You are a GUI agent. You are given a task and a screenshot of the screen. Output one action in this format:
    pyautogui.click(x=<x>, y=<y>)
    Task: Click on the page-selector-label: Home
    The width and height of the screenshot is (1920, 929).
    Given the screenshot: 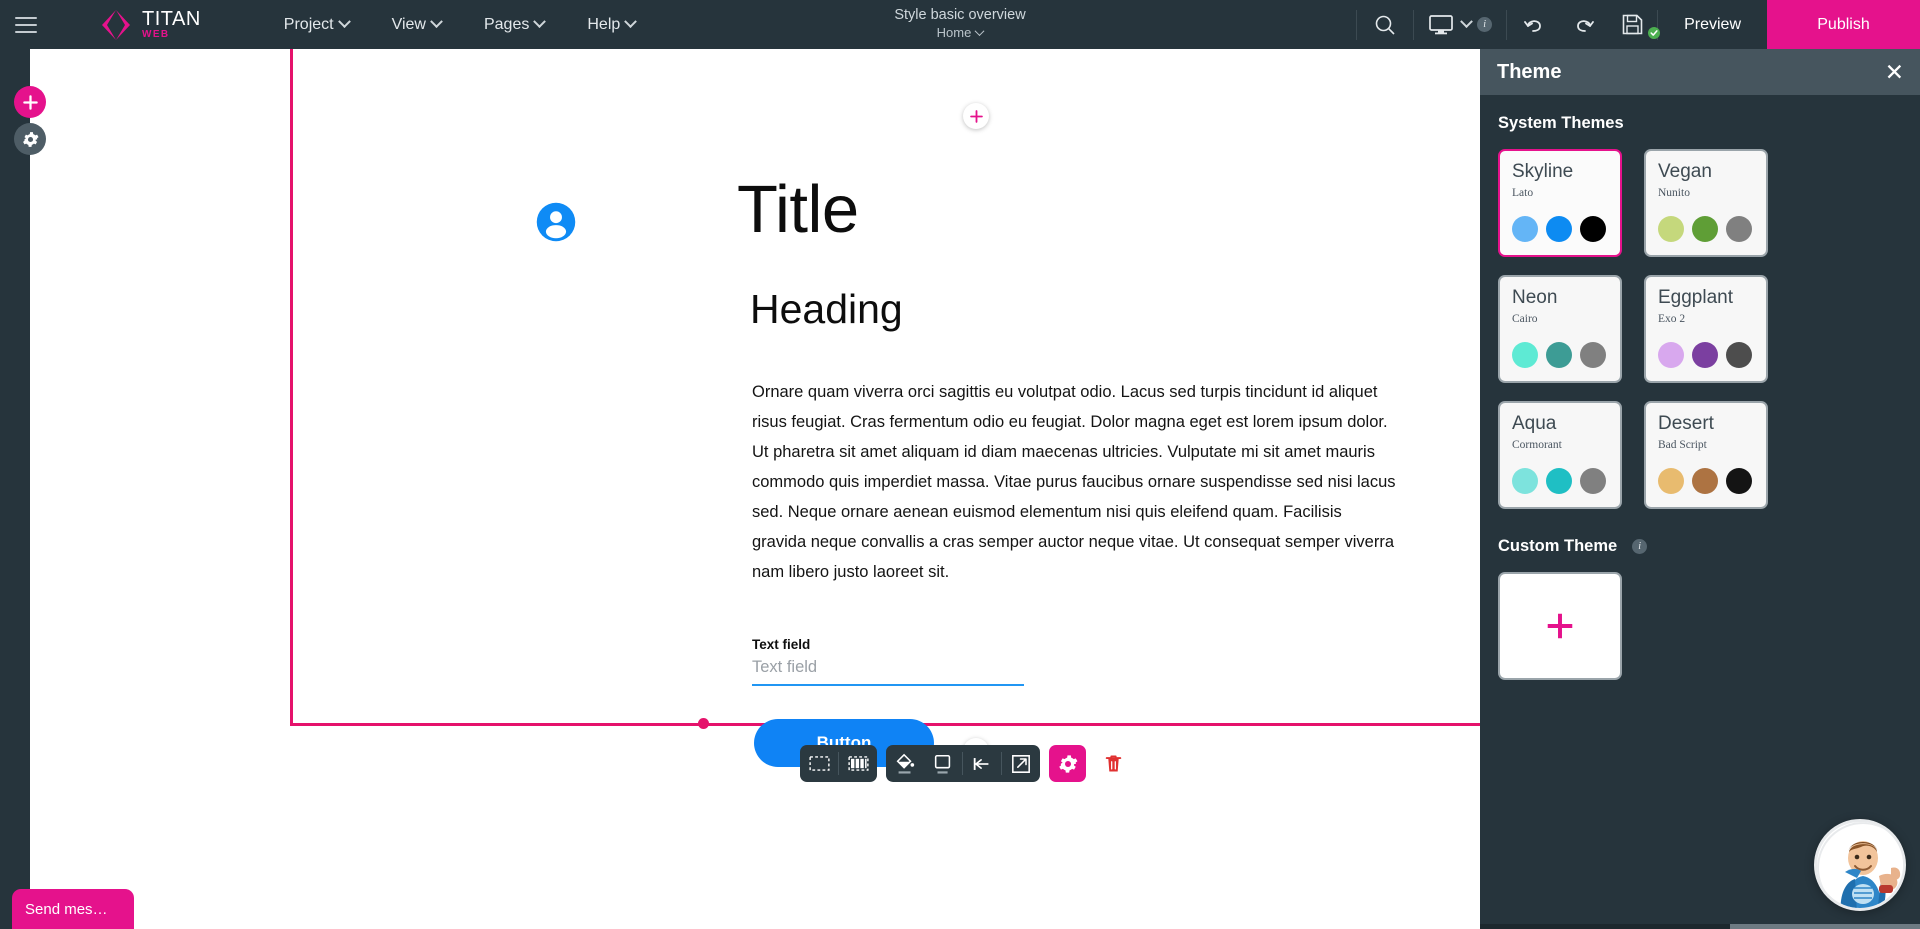 What is the action you would take?
    pyautogui.click(x=954, y=32)
    